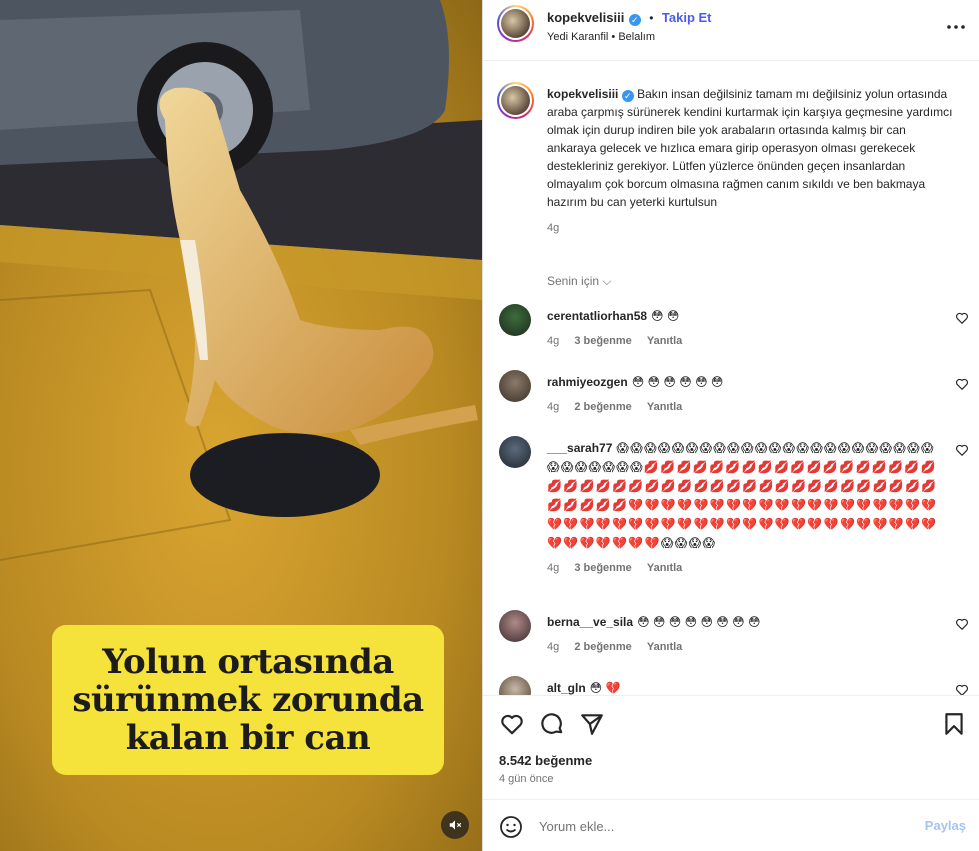  I want to click on comment-icon, so click(552, 724).